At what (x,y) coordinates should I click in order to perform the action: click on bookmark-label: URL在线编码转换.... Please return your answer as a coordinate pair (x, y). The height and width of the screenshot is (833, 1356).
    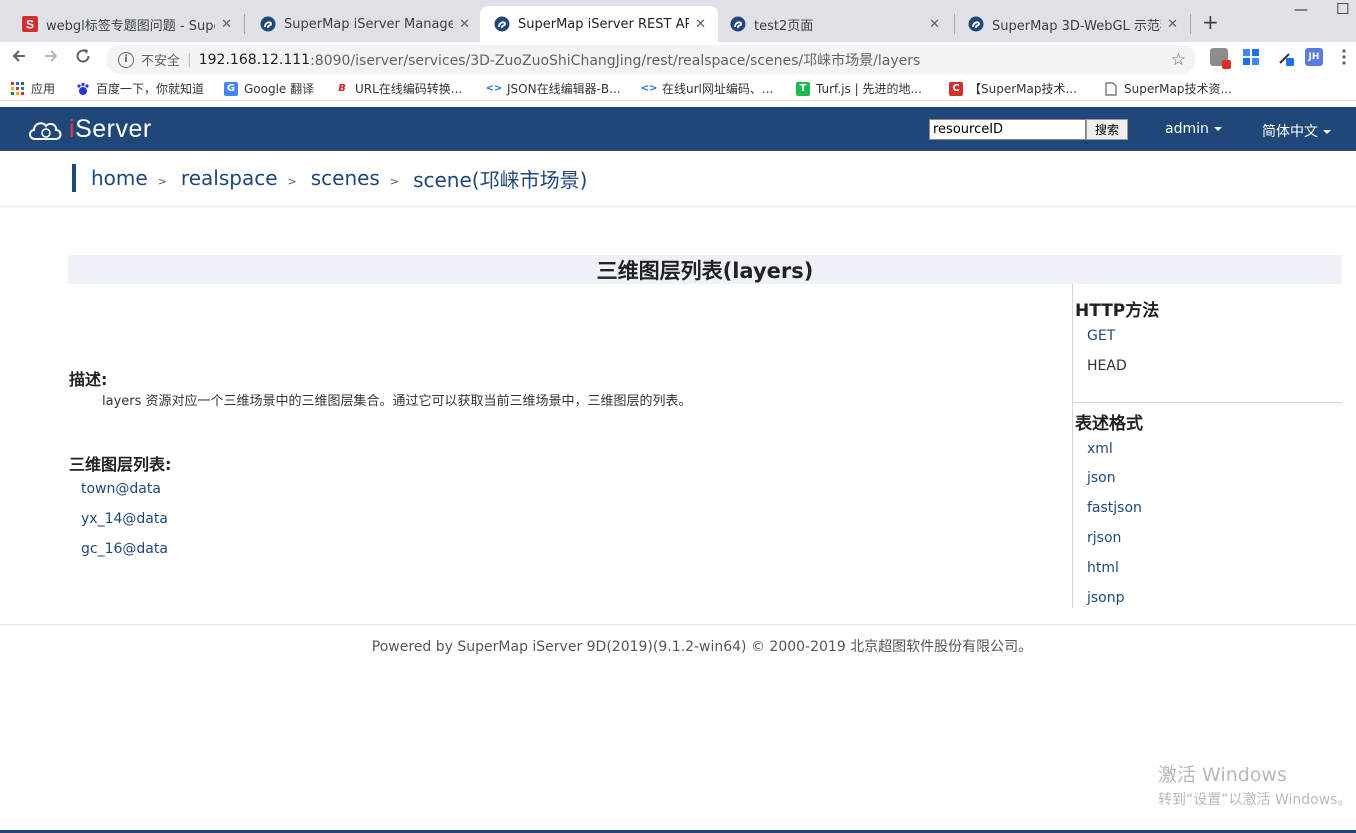
    Looking at the image, I should click on (409, 89).